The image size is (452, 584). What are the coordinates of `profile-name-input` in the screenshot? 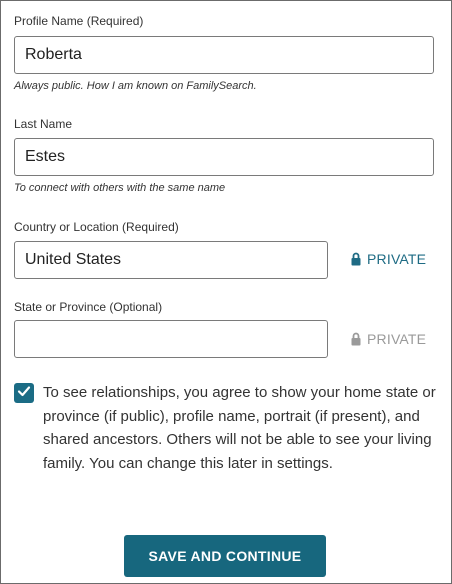 It's located at (224, 55).